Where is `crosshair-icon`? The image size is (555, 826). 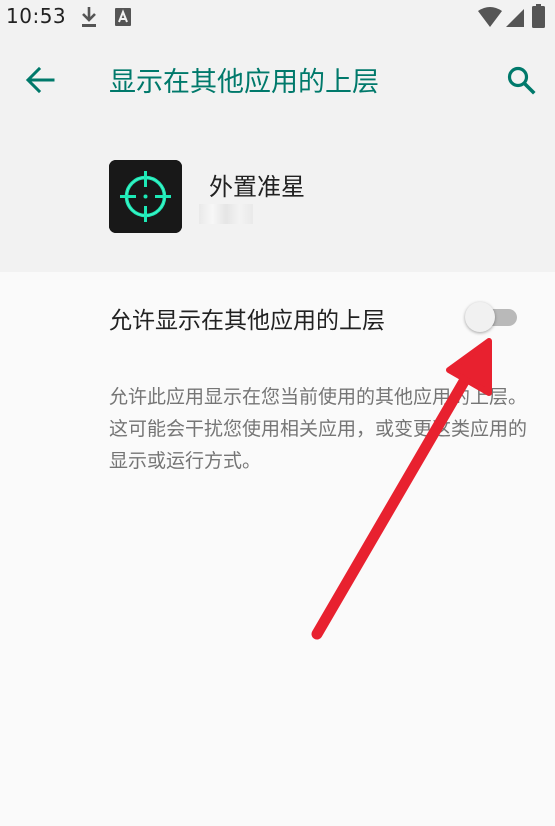 crosshair-icon is located at coordinates (145, 196).